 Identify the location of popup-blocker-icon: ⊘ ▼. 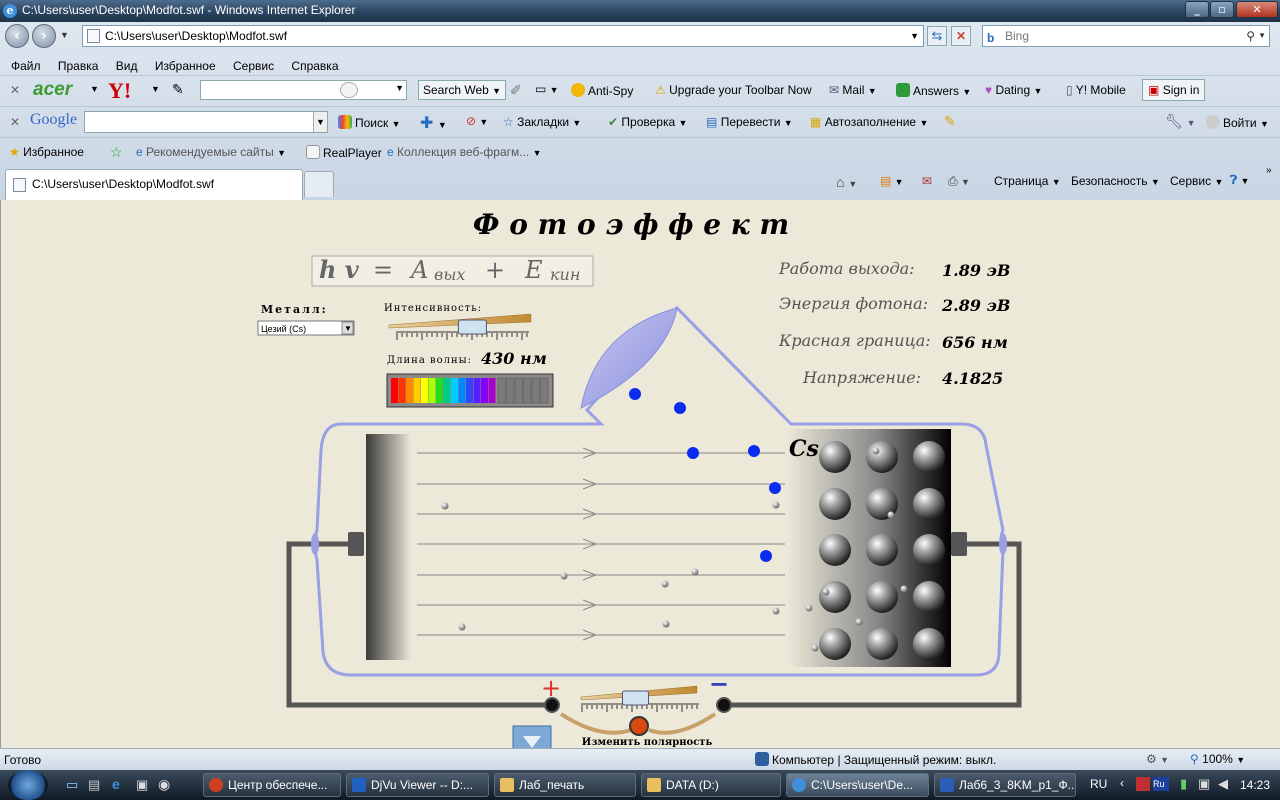
(477, 121).